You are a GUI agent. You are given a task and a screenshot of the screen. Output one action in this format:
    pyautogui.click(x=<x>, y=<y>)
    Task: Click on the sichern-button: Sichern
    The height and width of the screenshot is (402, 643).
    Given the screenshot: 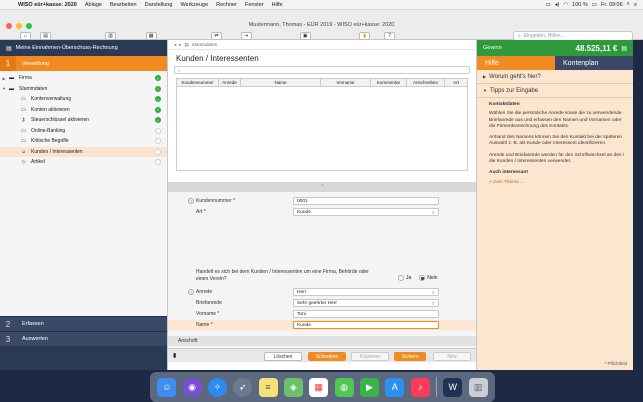 What is the action you would take?
    pyautogui.click(x=410, y=356)
    